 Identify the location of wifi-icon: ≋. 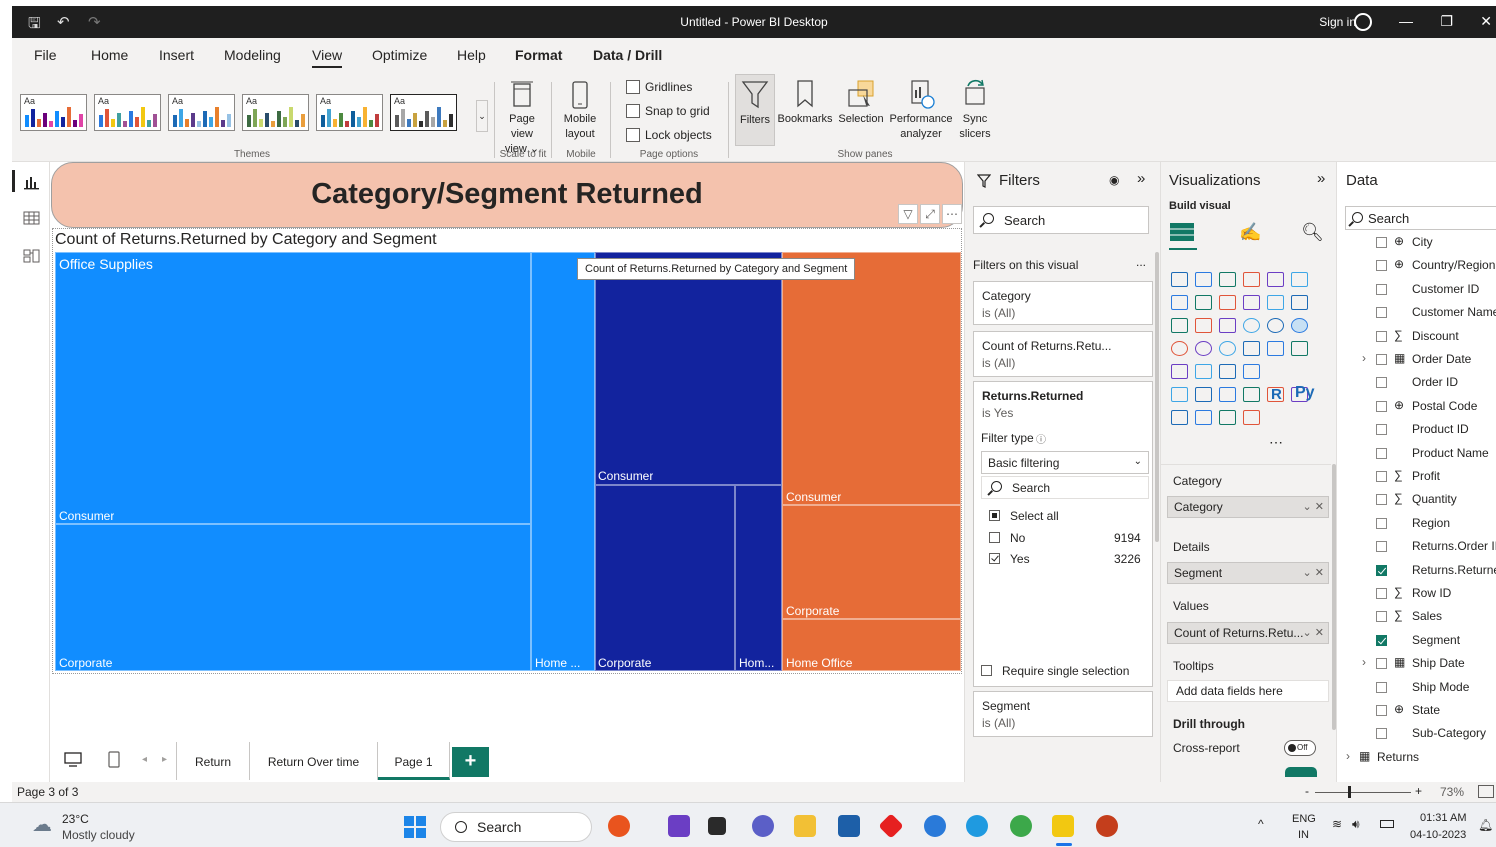
(1337, 824).